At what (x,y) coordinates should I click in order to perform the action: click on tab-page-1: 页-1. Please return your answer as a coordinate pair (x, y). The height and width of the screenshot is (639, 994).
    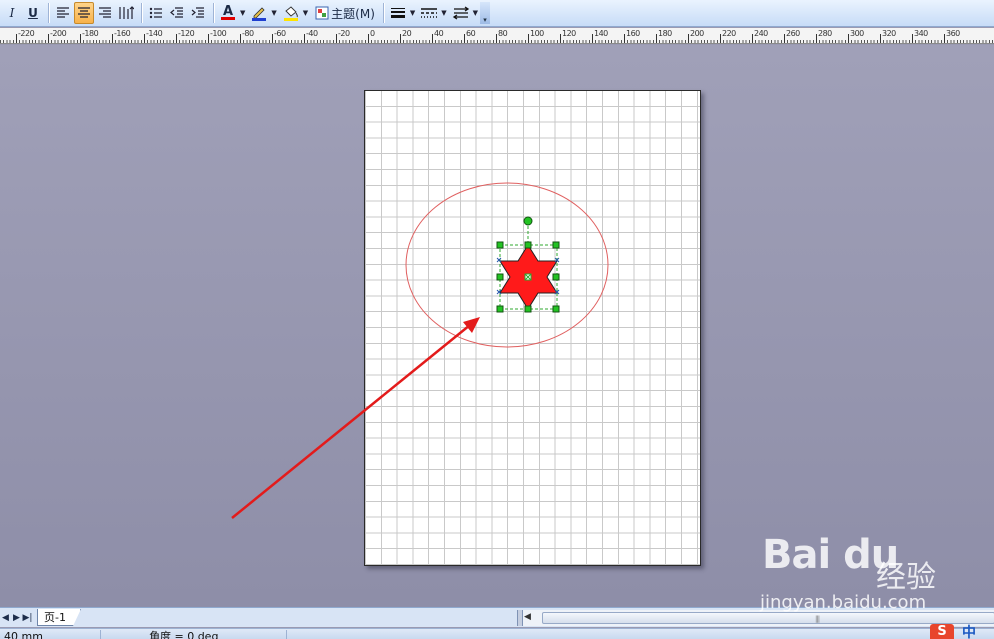
    Looking at the image, I should click on (59, 617).